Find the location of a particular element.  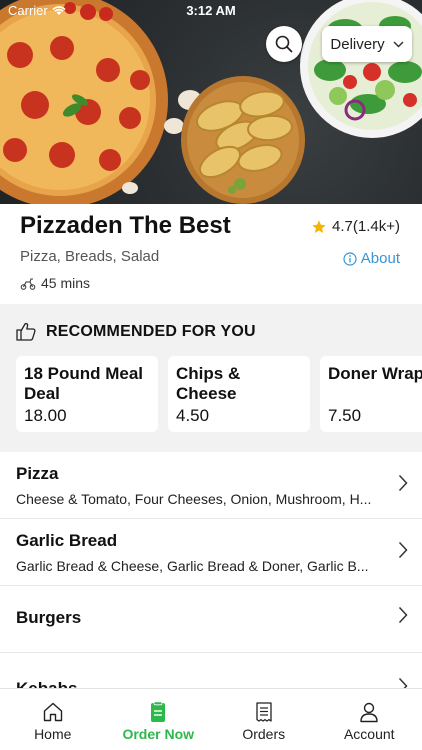

recommended-header: RECOMMENDED FOR YOU is located at coordinates (136, 331).